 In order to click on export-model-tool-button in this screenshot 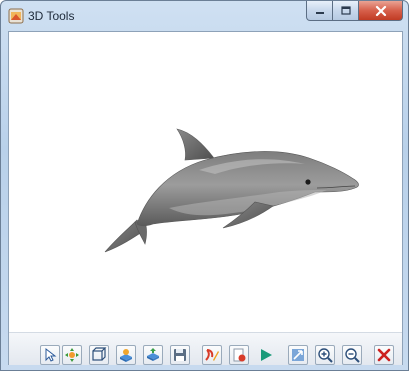, I will do `click(153, 355)`.